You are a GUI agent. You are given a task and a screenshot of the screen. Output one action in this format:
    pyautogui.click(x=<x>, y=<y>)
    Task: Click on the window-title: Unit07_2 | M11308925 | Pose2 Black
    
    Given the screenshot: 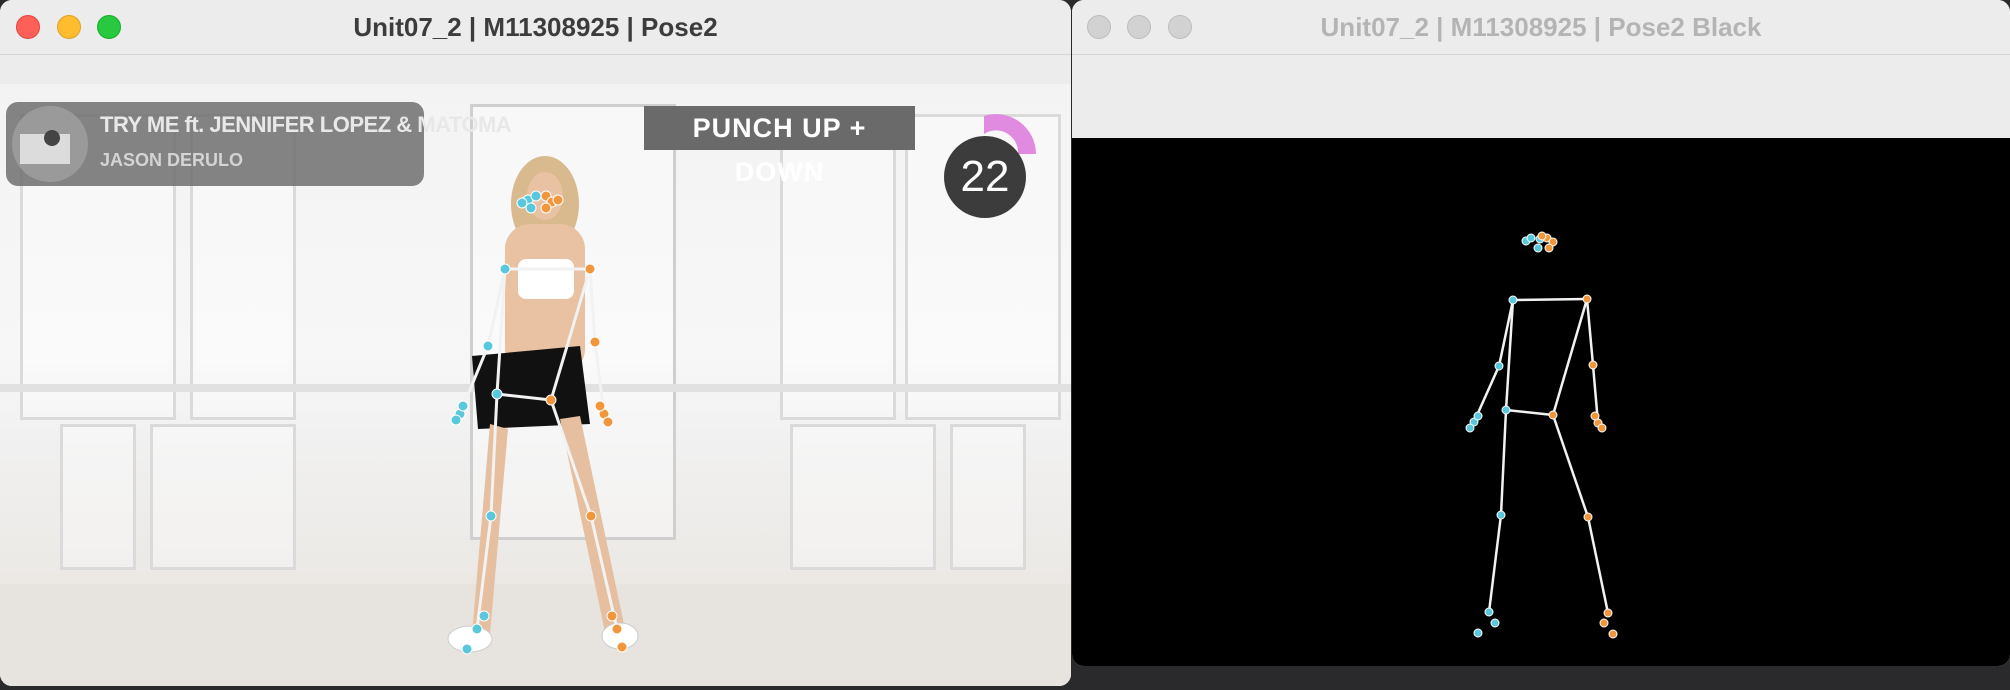 What is the action you would take?
    pyautogui.click(x=1541, y=27)
    